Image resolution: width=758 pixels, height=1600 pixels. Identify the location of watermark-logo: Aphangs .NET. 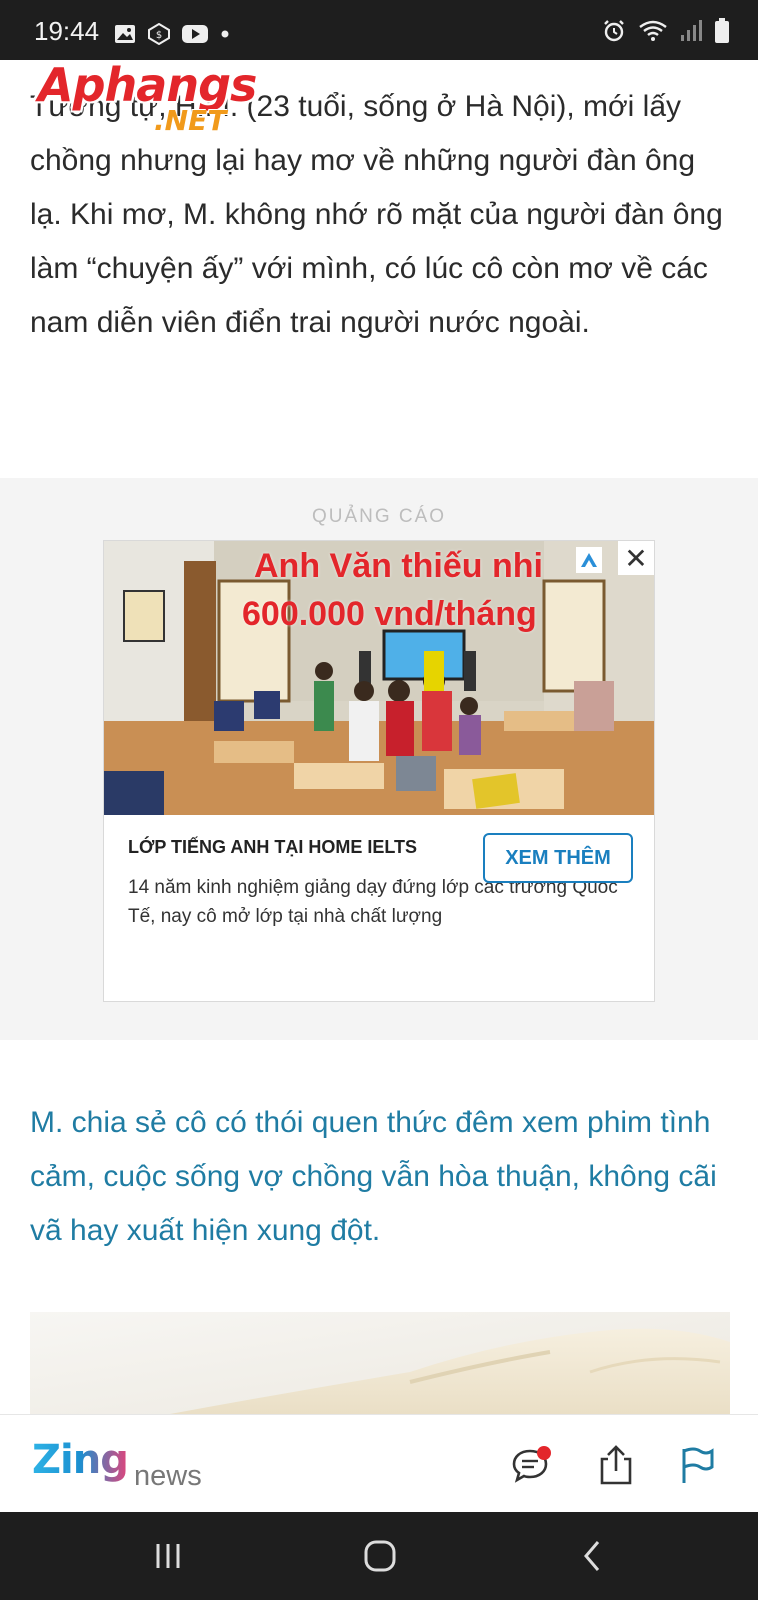
(153, 100).